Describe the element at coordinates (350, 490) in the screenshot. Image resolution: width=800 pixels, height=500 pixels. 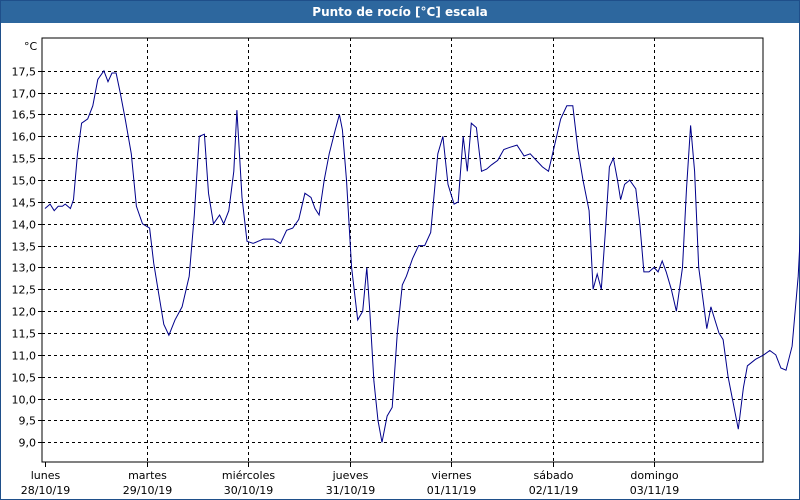
I see `x-tick-label-date: 31/10/19` at that location.